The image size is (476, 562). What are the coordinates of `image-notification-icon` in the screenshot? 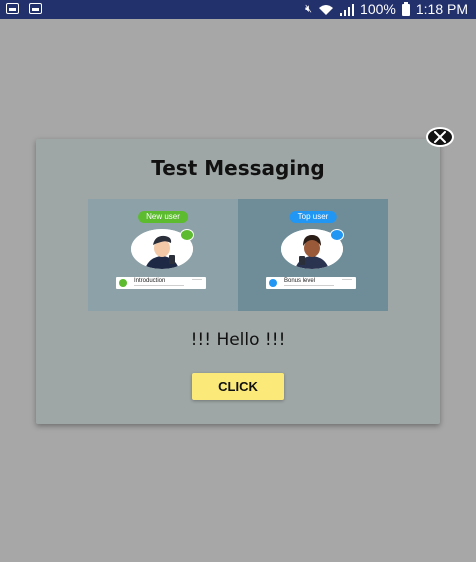 It's located at (12, 8).